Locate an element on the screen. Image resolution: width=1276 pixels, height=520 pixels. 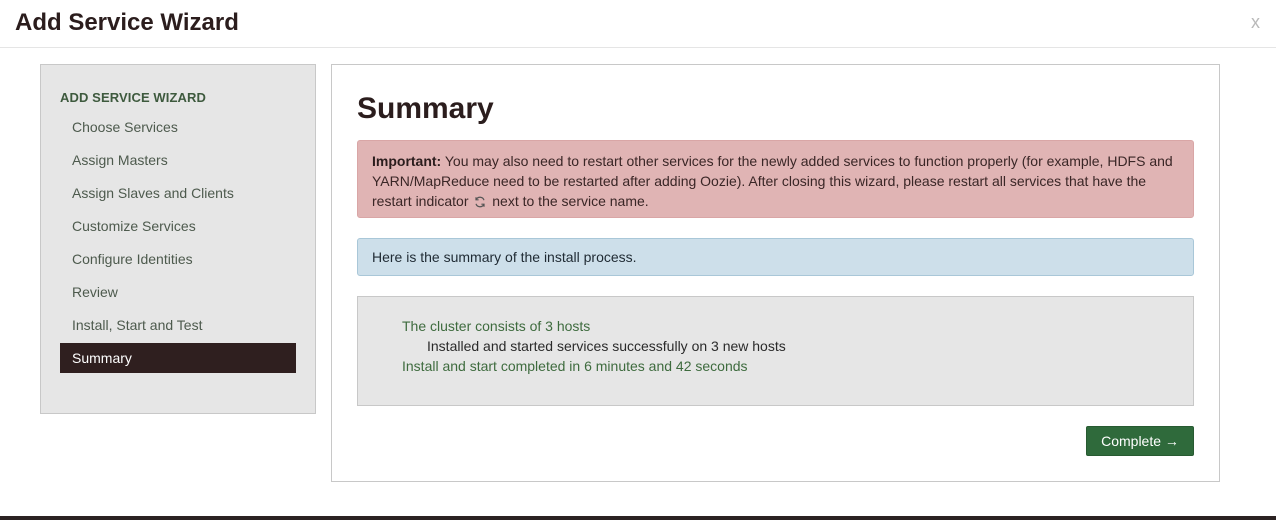
sidebar-item-review: Review is located at coordinates (178, 291).